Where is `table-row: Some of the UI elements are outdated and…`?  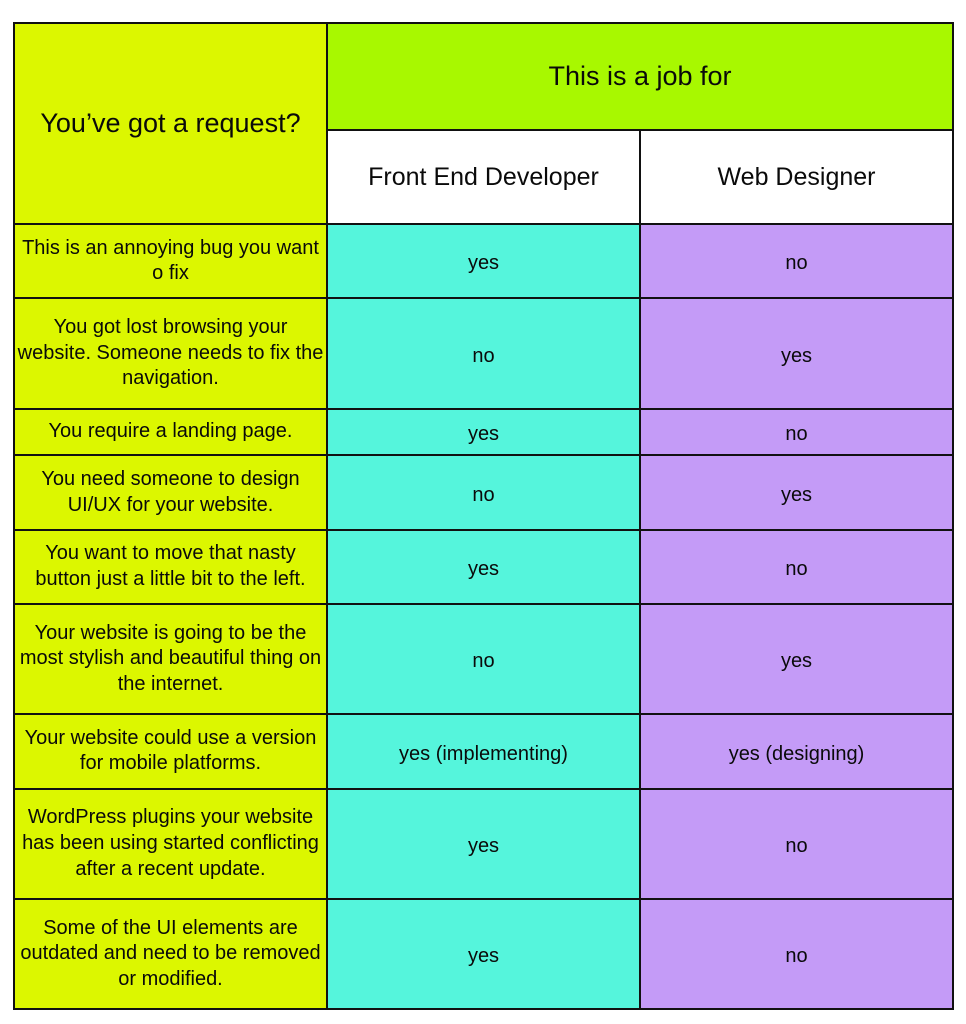 table-row: Some of the UI elements are outdated and… is located at coordinates (484, 954).